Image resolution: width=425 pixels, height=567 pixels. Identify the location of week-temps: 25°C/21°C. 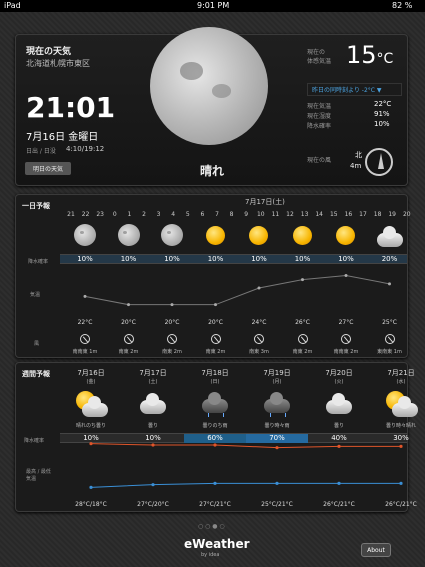
(277, 504).